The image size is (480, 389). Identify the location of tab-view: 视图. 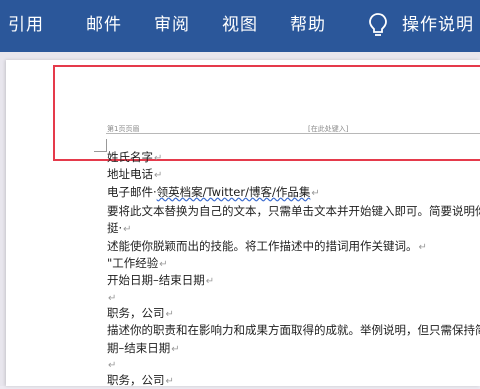
(240, 25).